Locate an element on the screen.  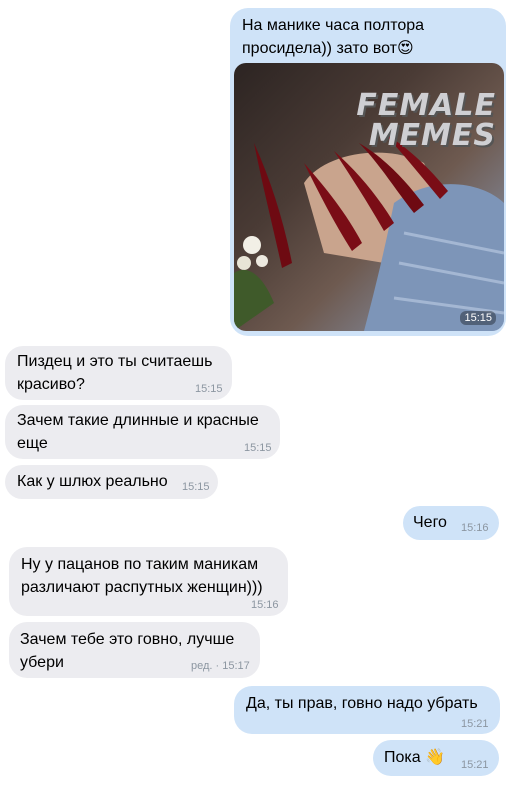
incoming-message: Как у шлюх реально 15:15 is located at coordinates (111, 482).